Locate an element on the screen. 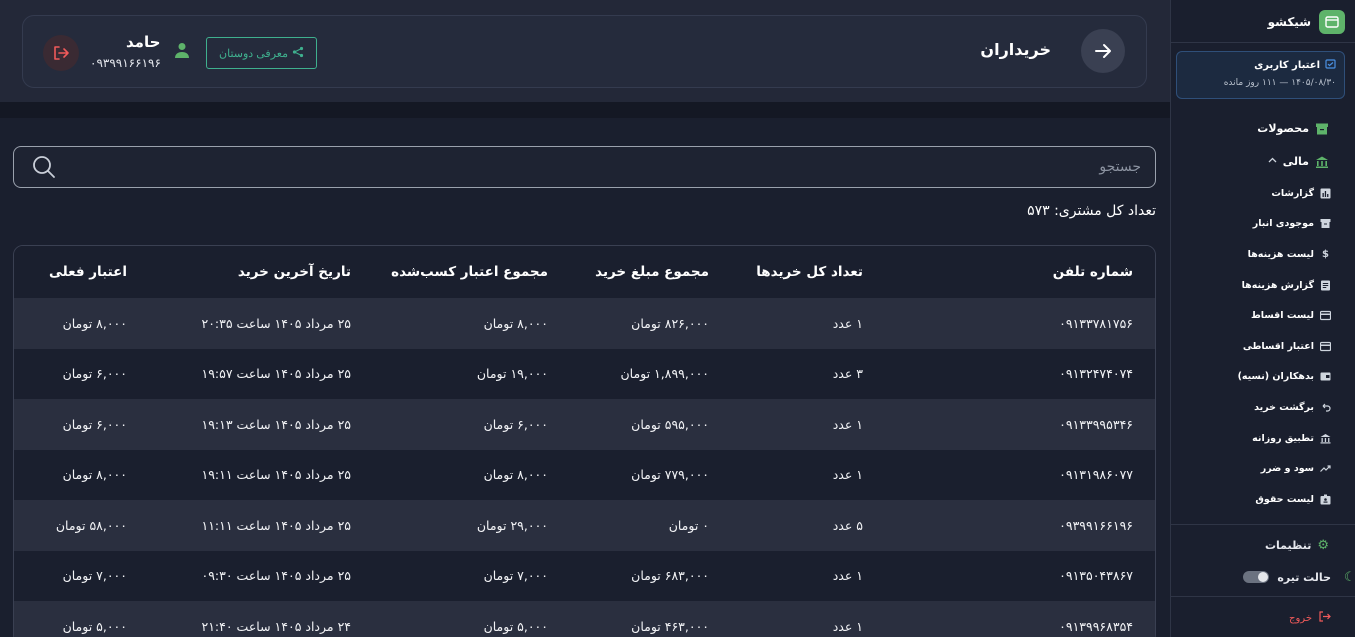 The height and width of the screenshot is (637, 1355). sidebar-item-expenses: $ لیست هزینه‌ها is located at coordinates (1262, 254).